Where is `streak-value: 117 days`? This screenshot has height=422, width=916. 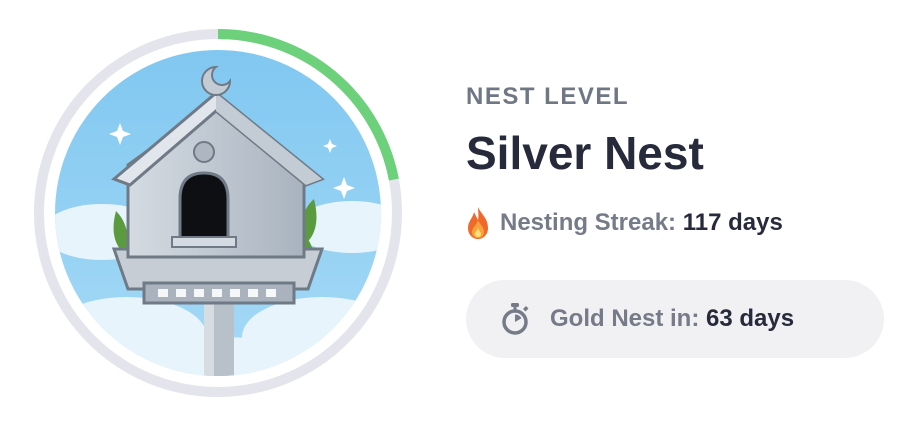
streak-value: 117 days is located at coordinates (732, 222).